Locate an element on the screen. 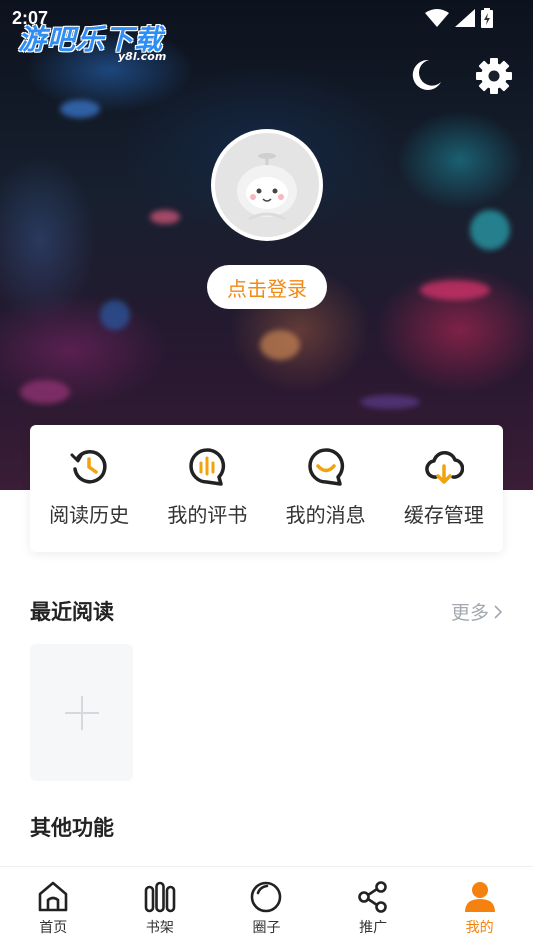  battery-icon is located at coordinates (487, 18).